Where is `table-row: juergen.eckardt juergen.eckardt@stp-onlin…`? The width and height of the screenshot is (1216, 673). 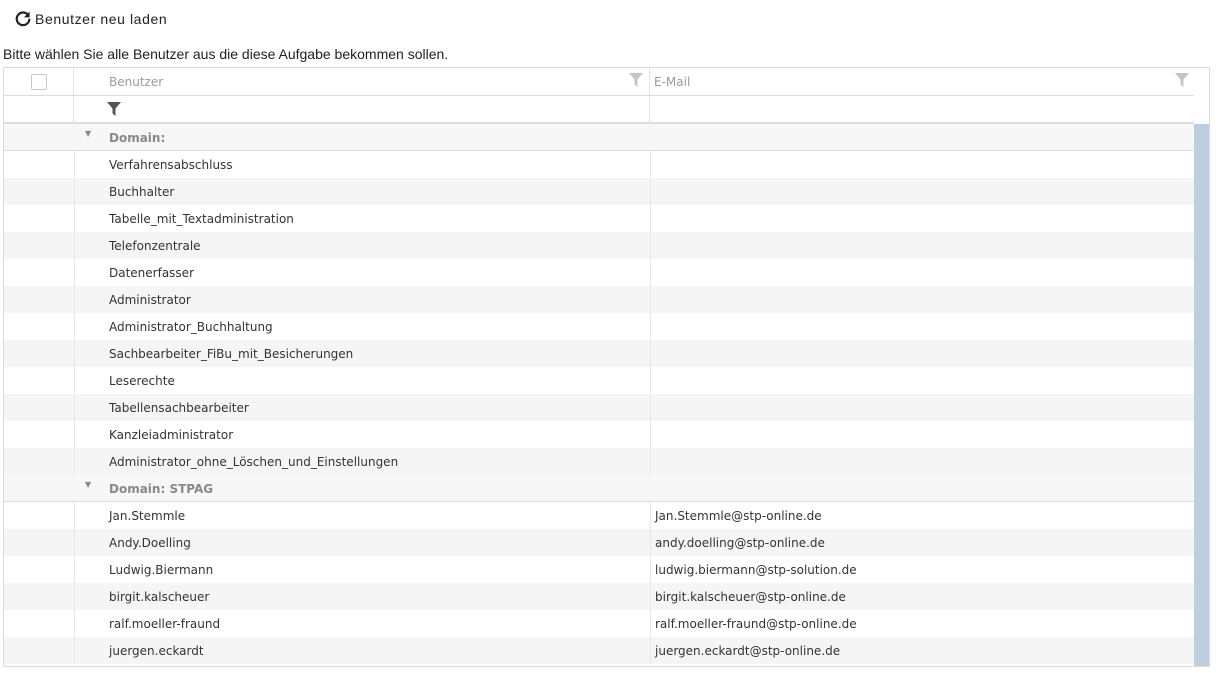 table-row: juergen.eckardt juergen.eckardt@stp-onlin… is located at coordinates (599, 650).